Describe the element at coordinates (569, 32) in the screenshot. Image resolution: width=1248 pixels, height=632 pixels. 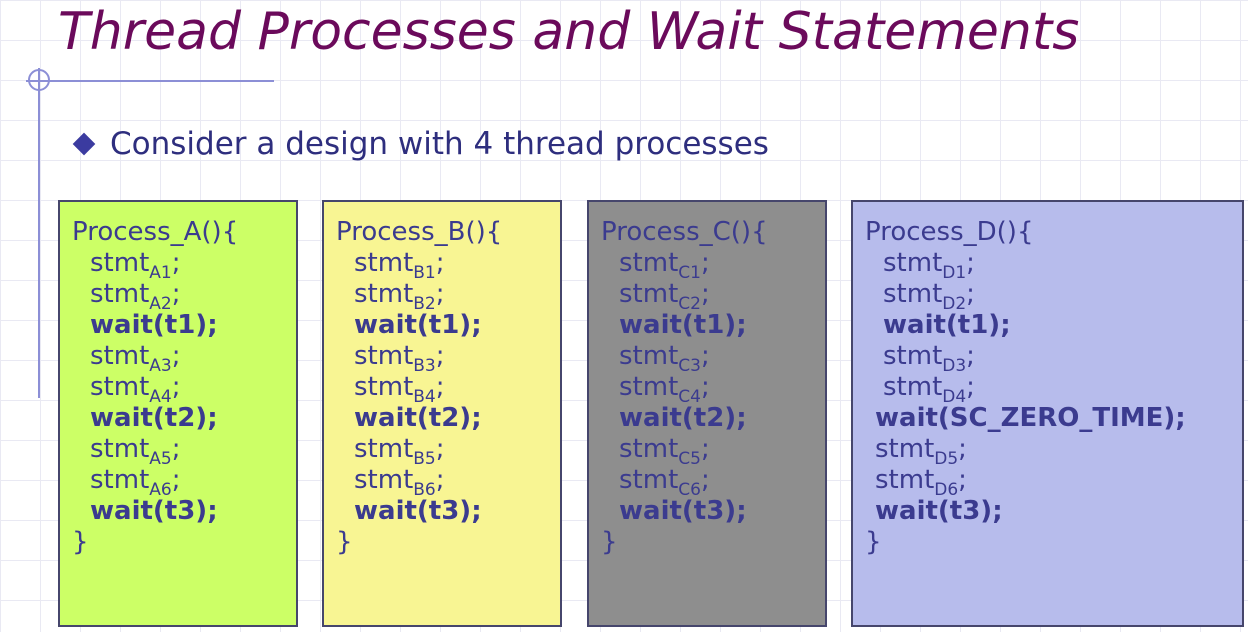
I see `slide-title: Thread Processes and Wait Statements` at that location.